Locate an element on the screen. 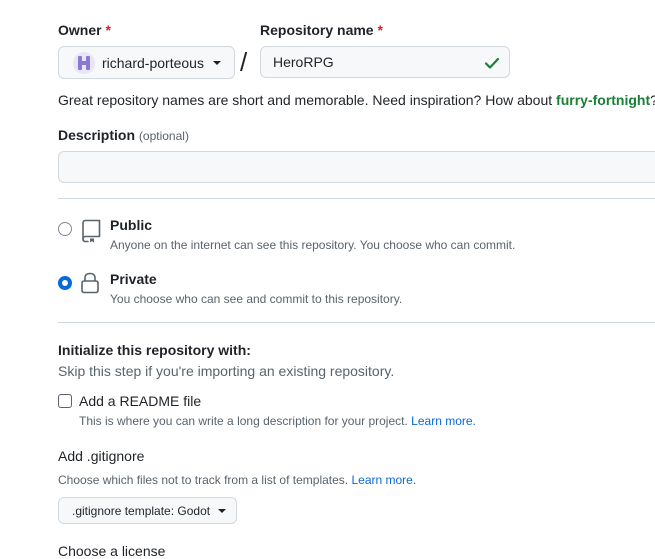 The height and width of the screenshot is (559, 655). identicon-icon is located at coordinates (84, 62).